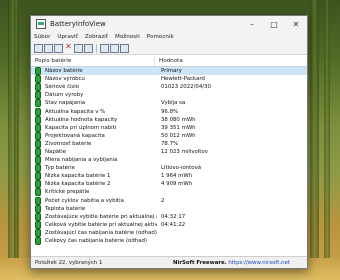 The image size is (340, 280). Describe the element at coordinates (67, 192) in the screenshot. I see `item-description: Kritické prepätie` at that location.